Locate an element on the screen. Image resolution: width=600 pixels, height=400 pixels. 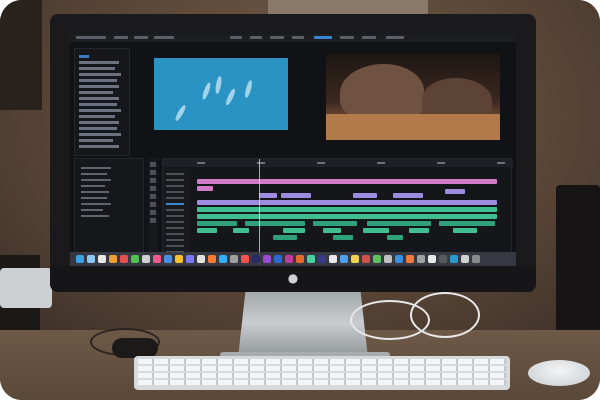
track-header-row-active is located at coordinates (175, 204).